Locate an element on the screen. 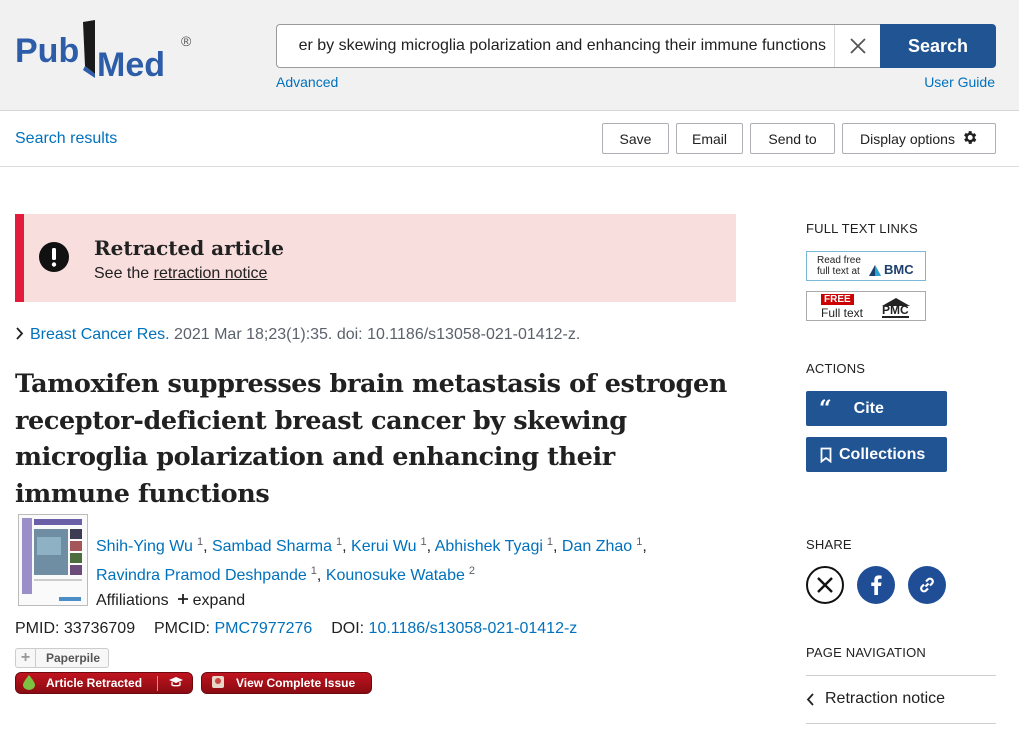 This screenshot has height=734, width=1019. plus-icon: + is located at coordinates (26, 658).